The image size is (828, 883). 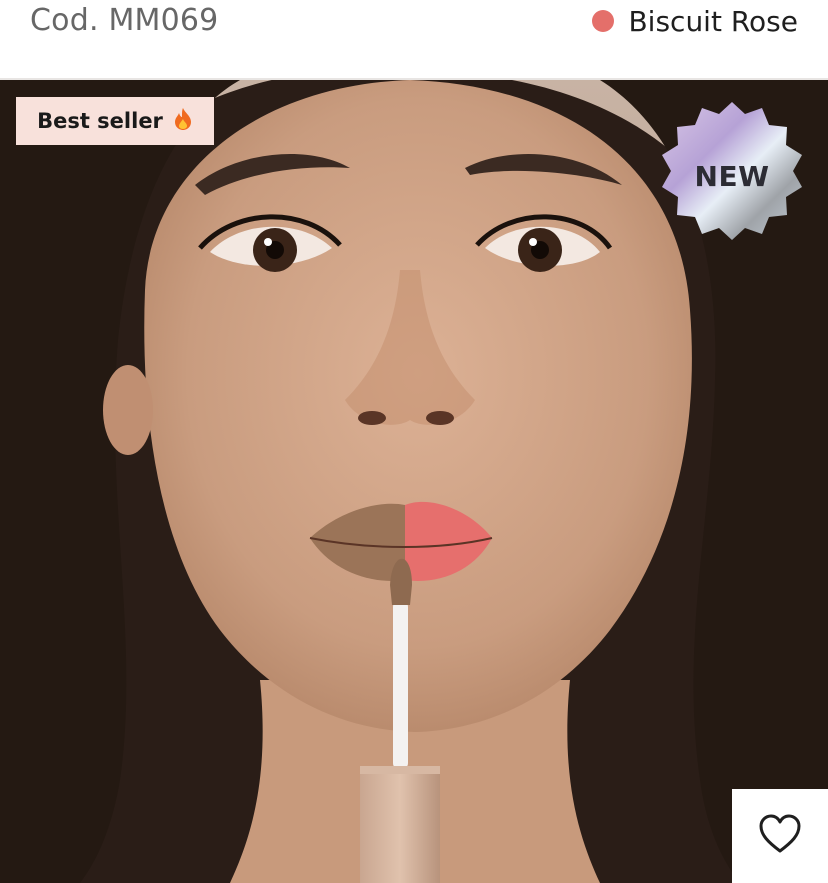 What do you see at coordinates (183, 121) in the screenshot?
I see `fire-icon` at bounding box center [183, 121].